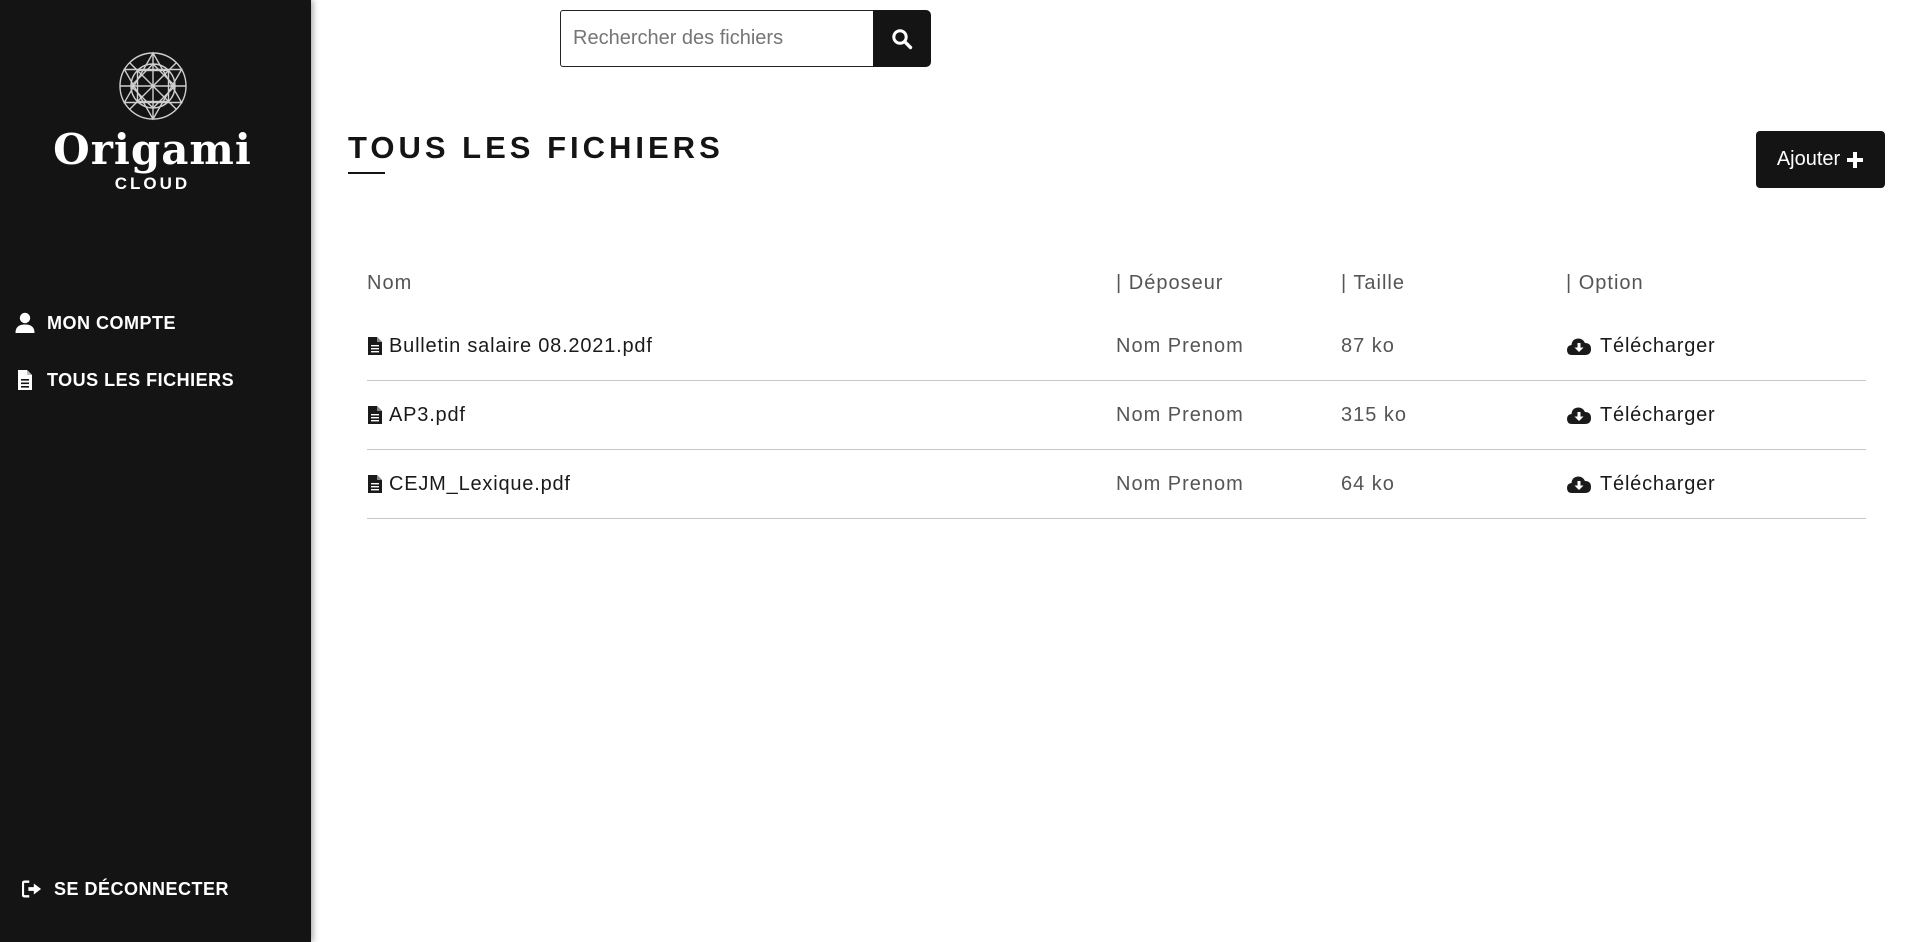  I want to click on sidebar-item-mon-compte: MON COMPTE, so click(155, 323).